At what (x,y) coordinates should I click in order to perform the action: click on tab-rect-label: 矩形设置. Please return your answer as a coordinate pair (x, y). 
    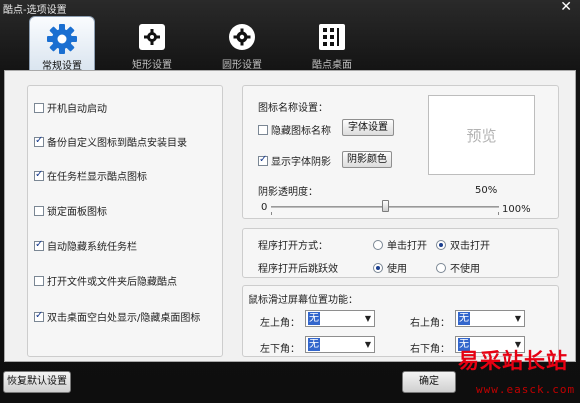
    Looking at the image, I should click on (152, 65).